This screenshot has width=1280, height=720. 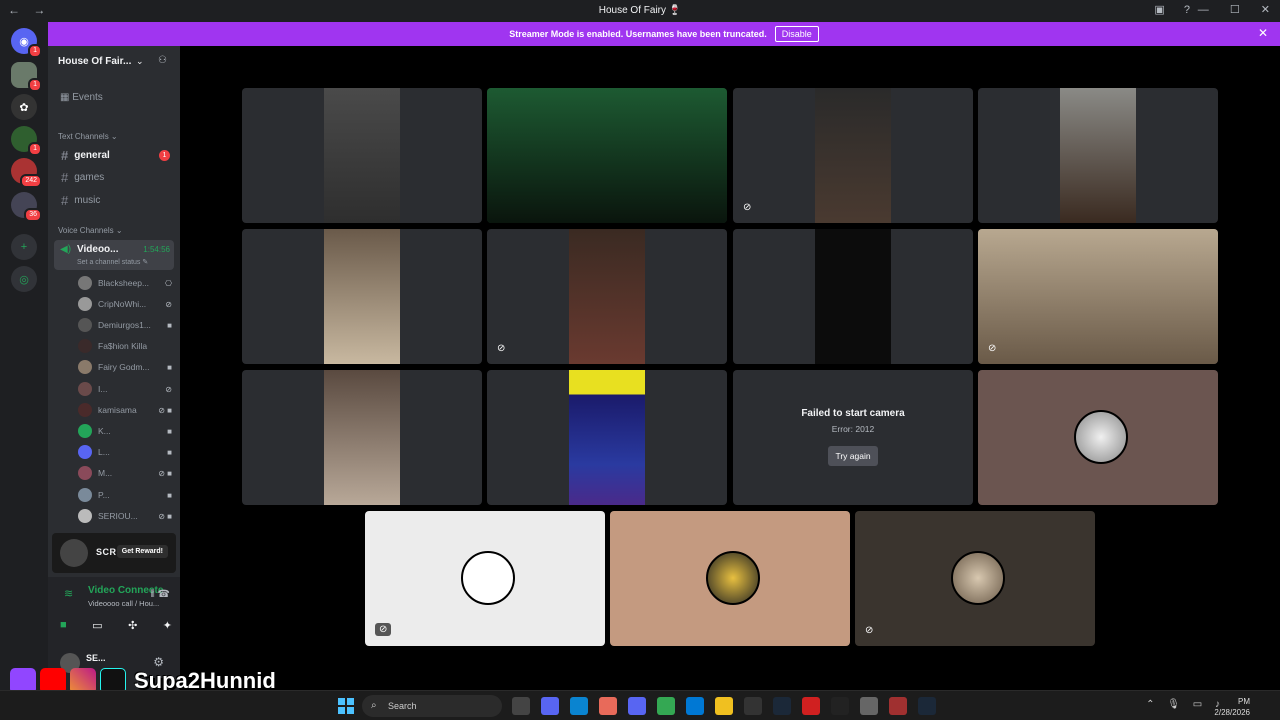 What do you see at coordinates (162, 60) in the screenshot?
I see `invite-icon: ⚇` at bounding box center [162, 60].